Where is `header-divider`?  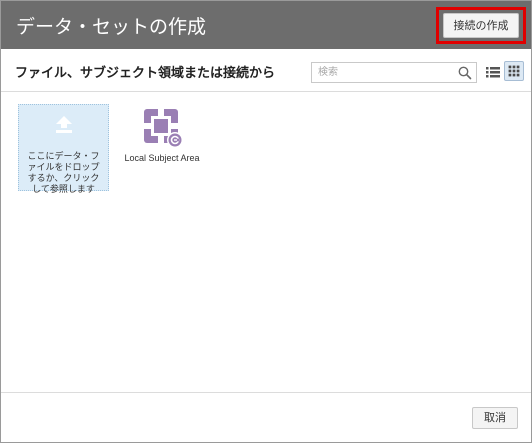
header-divider is located at coordinates (266, 91).